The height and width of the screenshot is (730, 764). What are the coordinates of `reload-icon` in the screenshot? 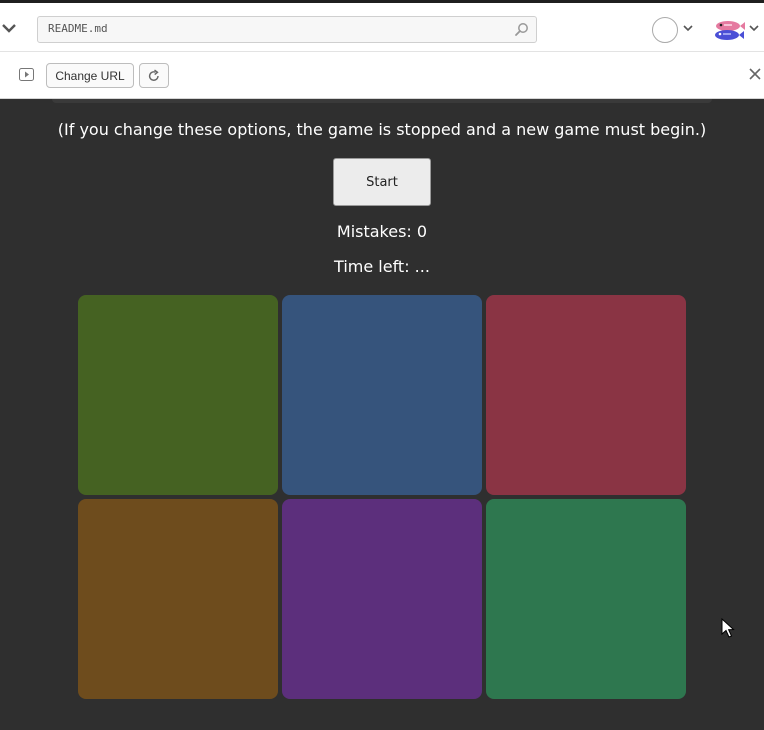 It's located at (153, 74).